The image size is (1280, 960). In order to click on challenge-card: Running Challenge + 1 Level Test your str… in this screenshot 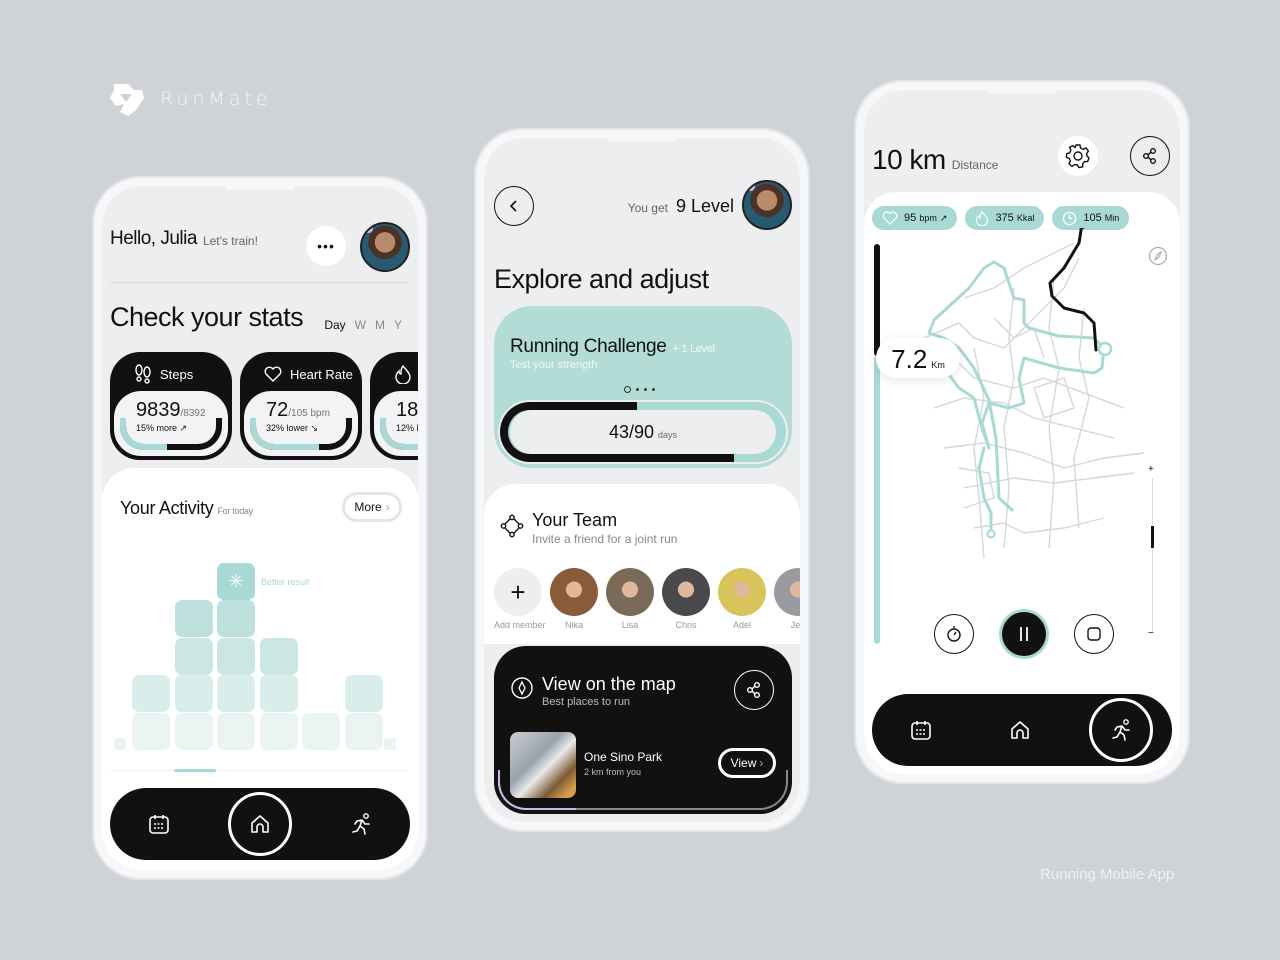, I will do `click(643, 387)`.